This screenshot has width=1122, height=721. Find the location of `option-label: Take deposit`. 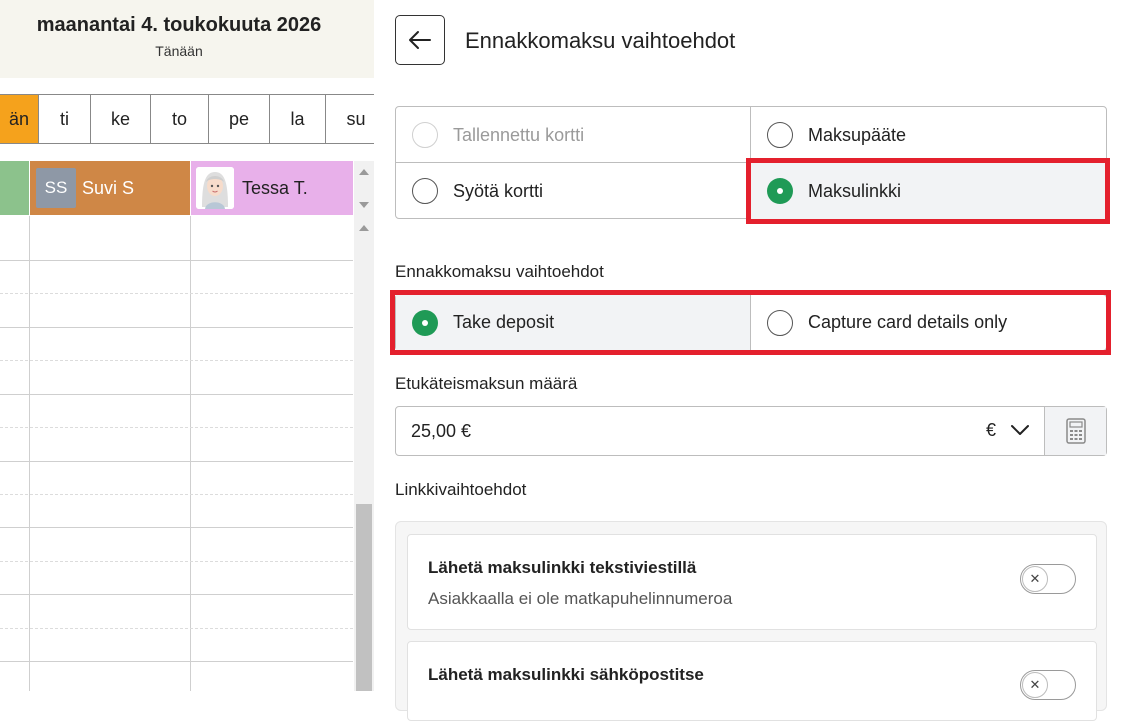

option-label: Take deposit is located at coordinates (504, 322).